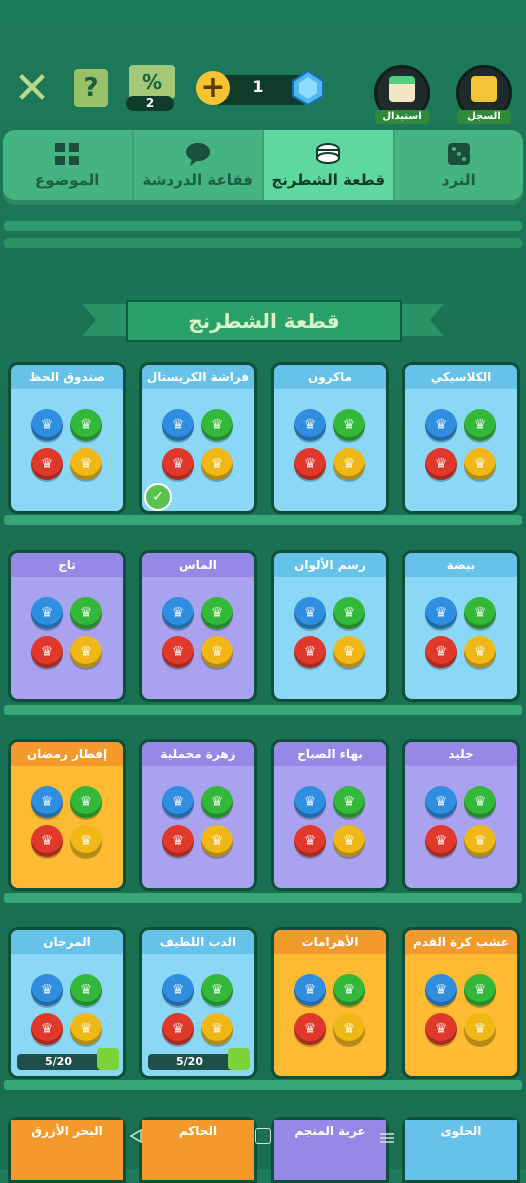 The height and width of the screenshot is (1183, 526). I want to click on piece-card: الماس ♛ ♛ ♛ ♛, so click(198, 626).